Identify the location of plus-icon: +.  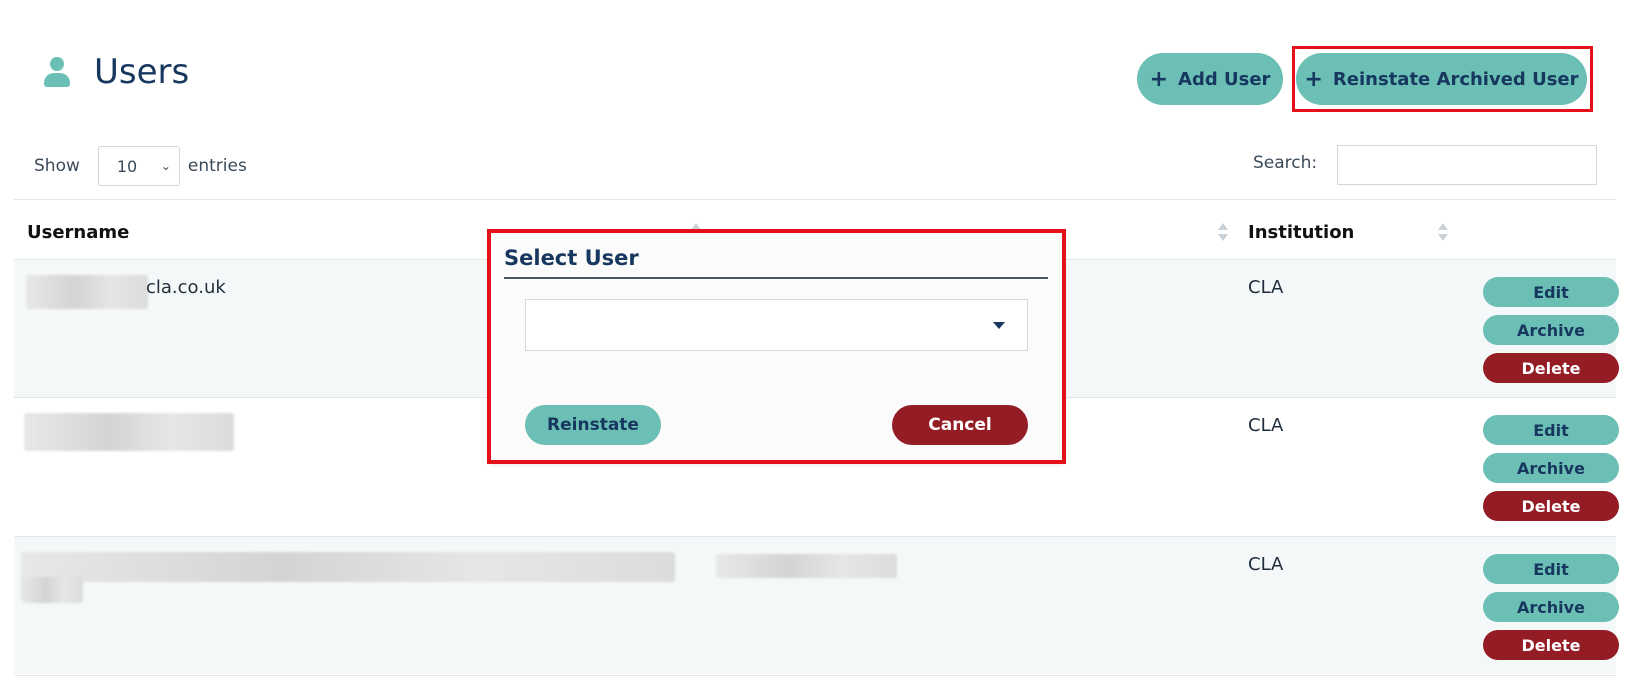
(1159, 79).